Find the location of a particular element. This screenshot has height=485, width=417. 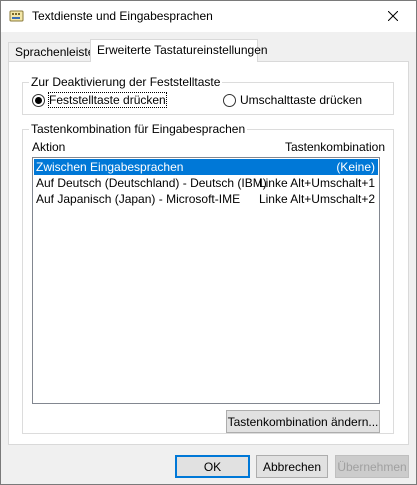

list-item-action: Zwischen Eingabesprachen is located at coordinates (110, 167).